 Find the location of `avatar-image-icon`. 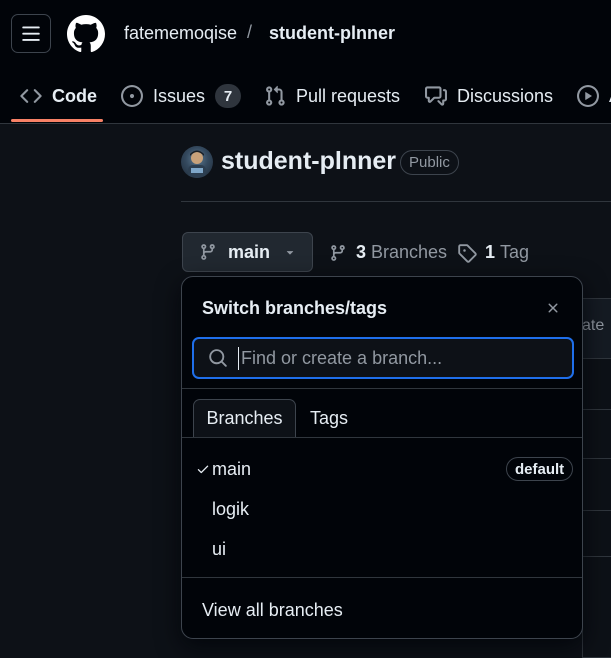

avatar-image-icon is located at coordinates (197, 164).